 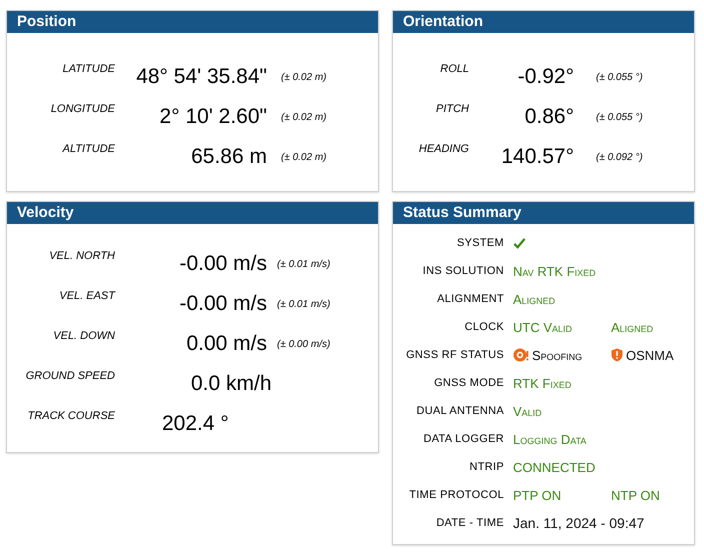 What do you see at coordinates (226, 344) in the screenshot?
I see `field-value: 0.00 m/s` at bounding box center [226, 344].